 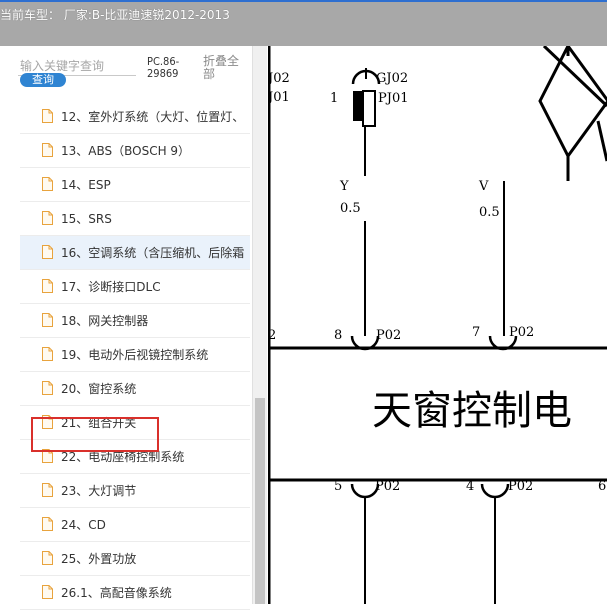 I want to click on tree-item: 12、室外灯系统（大灯、位置灯、, so click(x=135, y=117).